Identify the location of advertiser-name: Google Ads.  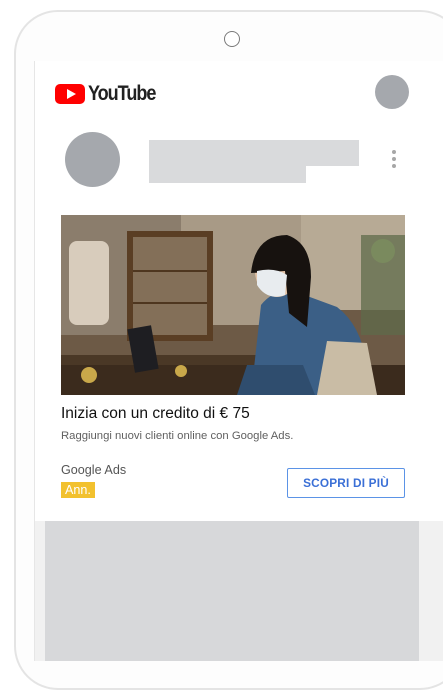
(94, 470).